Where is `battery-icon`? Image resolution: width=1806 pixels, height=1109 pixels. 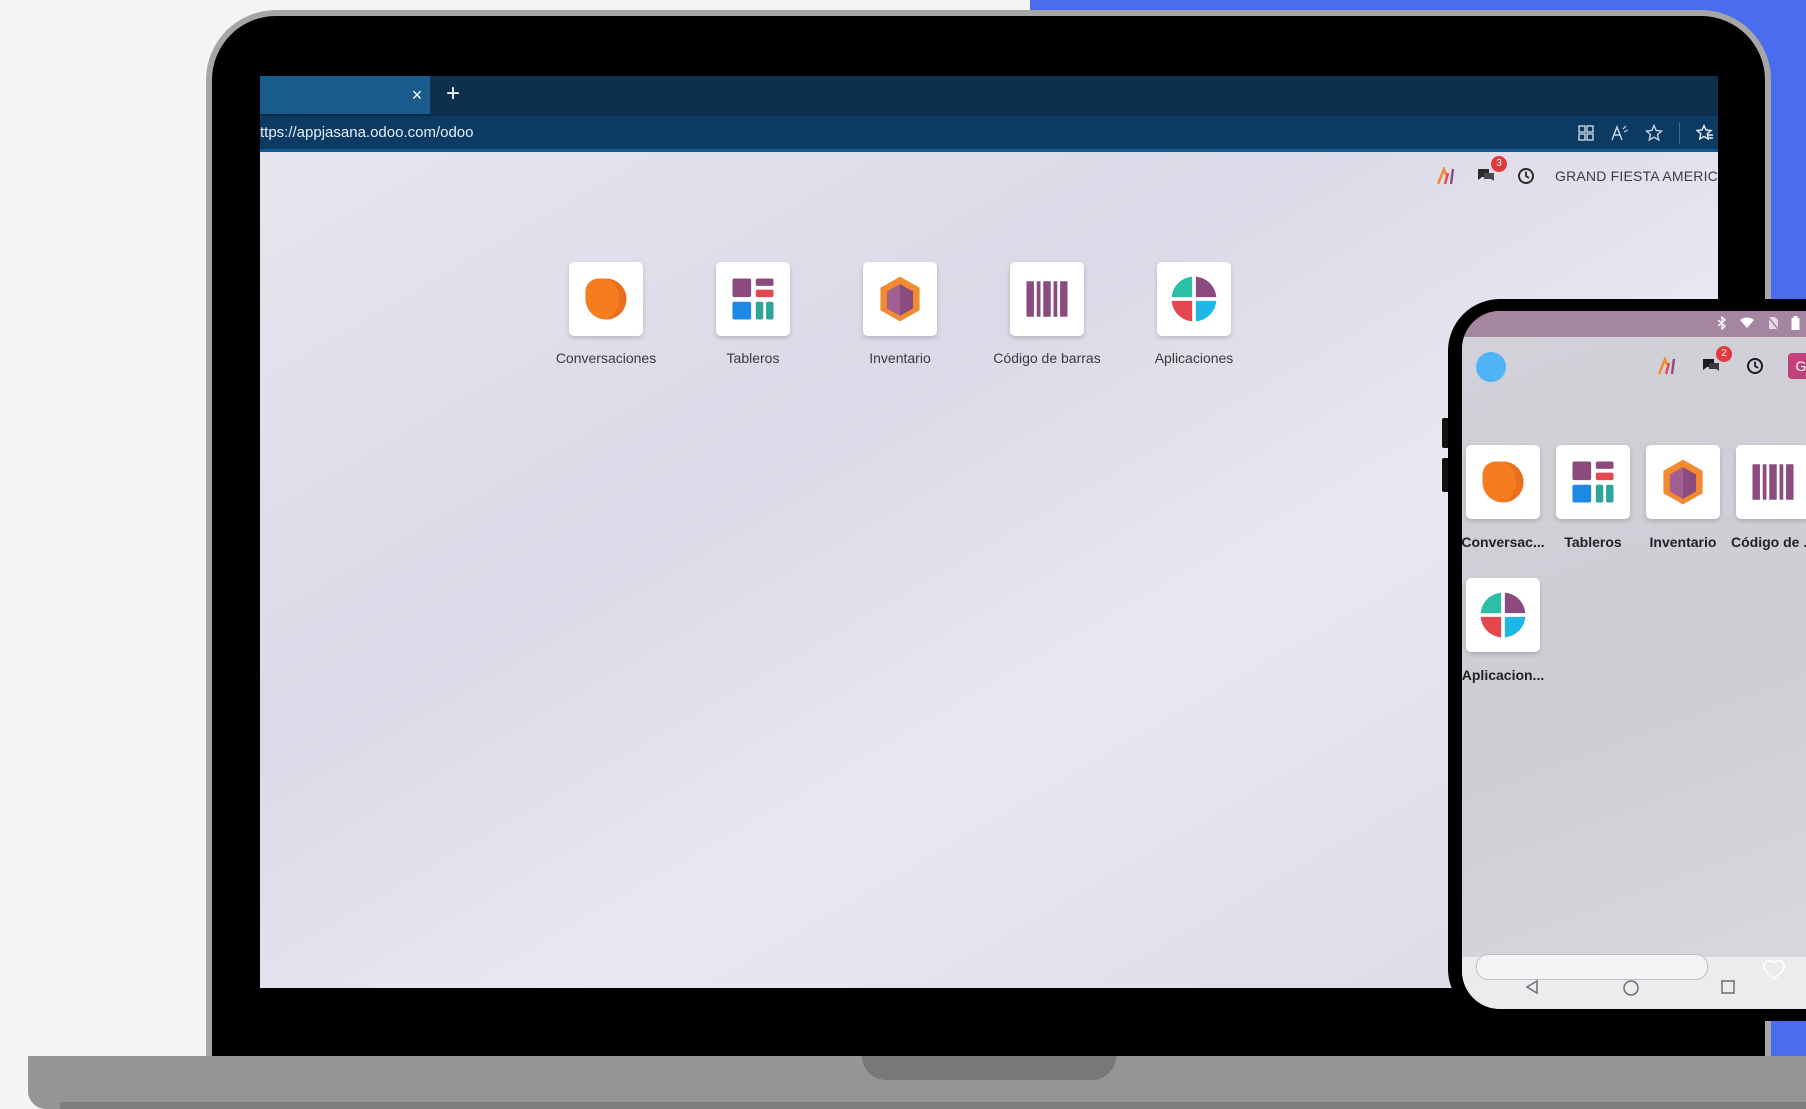
battery-icon is located at coordinates (1795, 324).